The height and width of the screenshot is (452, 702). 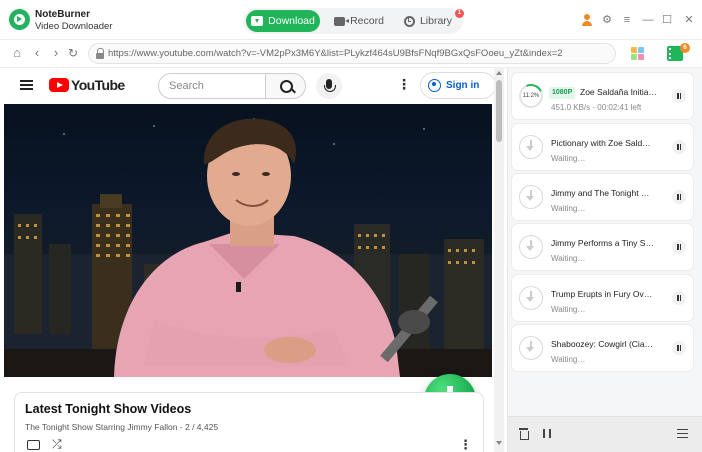 I want to click on tab-download: Download, so click(x=283, y=21).